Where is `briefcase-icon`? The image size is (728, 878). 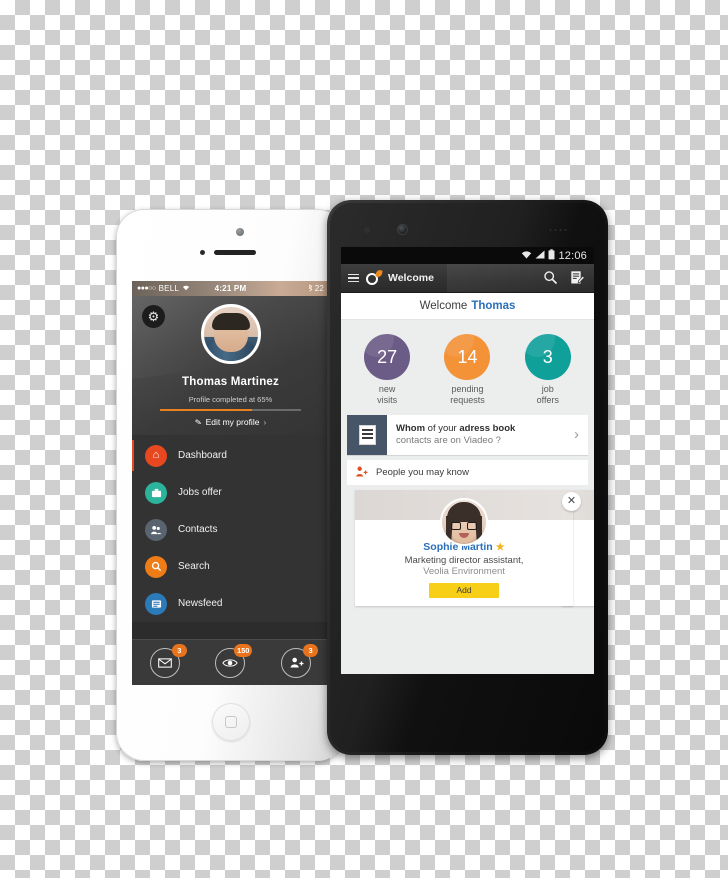
briefcase-icon is located at coordinates (156, 492).